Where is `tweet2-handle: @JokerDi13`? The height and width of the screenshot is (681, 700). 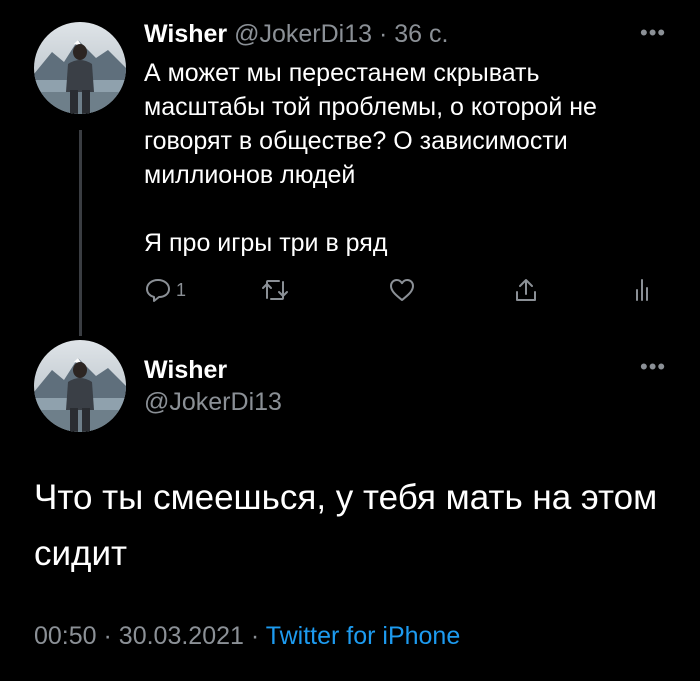
tweet2-handle: @JokerDi13 is located at coordinates (213, 402).